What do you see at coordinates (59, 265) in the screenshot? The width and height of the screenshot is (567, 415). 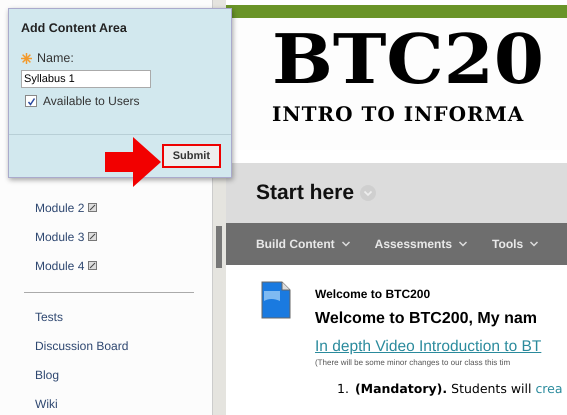 I see `sidebar-item: Module 4` at bounding box center [59, 265].